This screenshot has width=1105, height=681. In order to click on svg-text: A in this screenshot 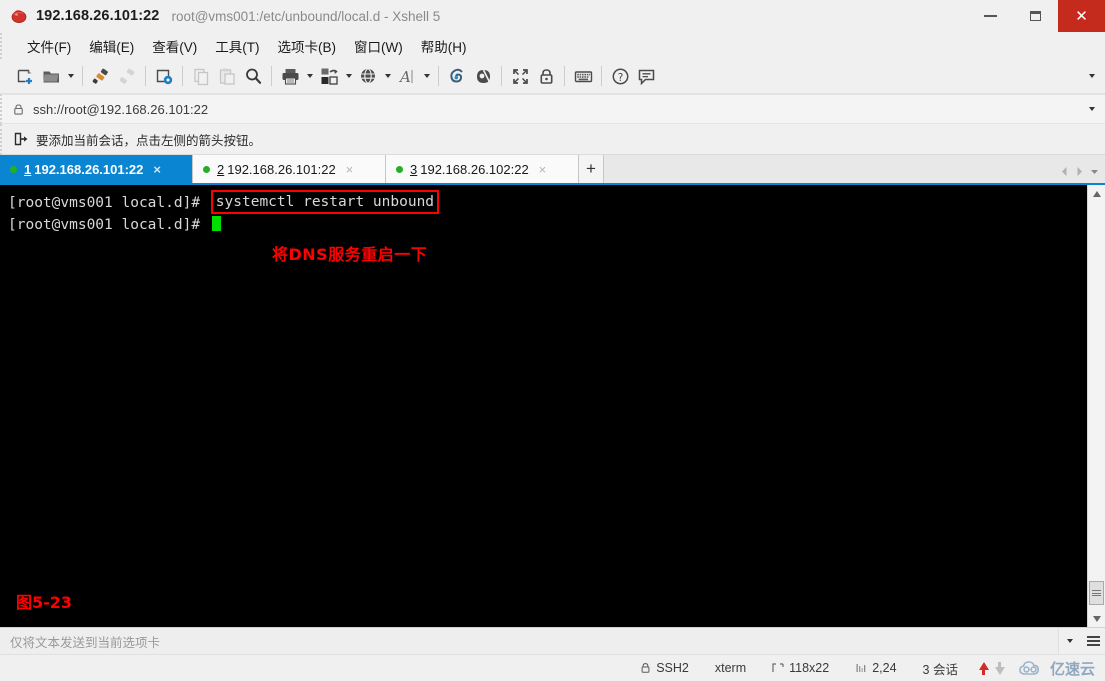, I will do `click(404, 77)`.